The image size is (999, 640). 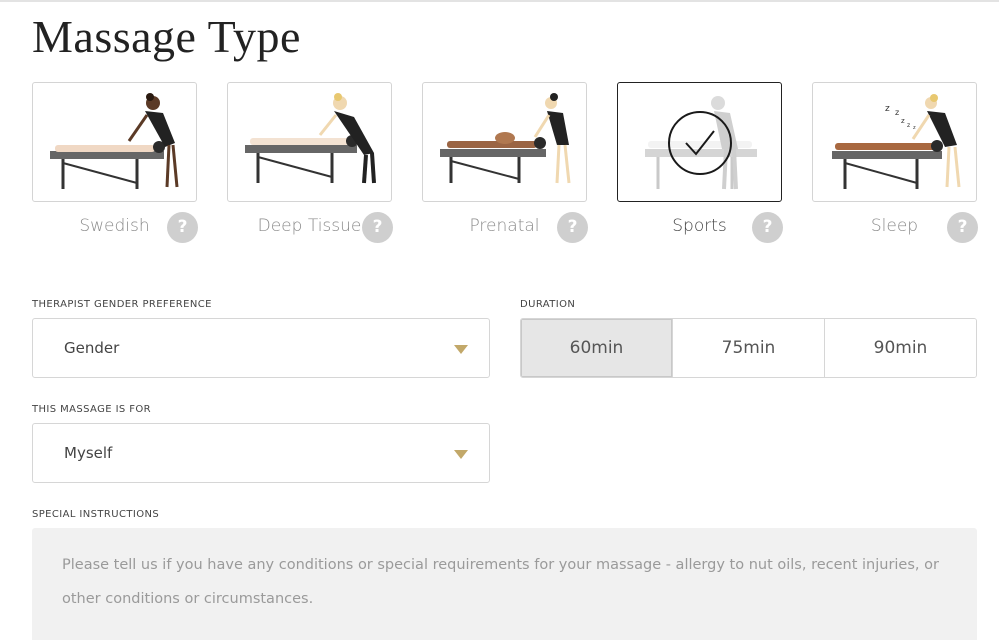 I want to click on massage-type-deep-tissue-image, so click(x=309, y=142).